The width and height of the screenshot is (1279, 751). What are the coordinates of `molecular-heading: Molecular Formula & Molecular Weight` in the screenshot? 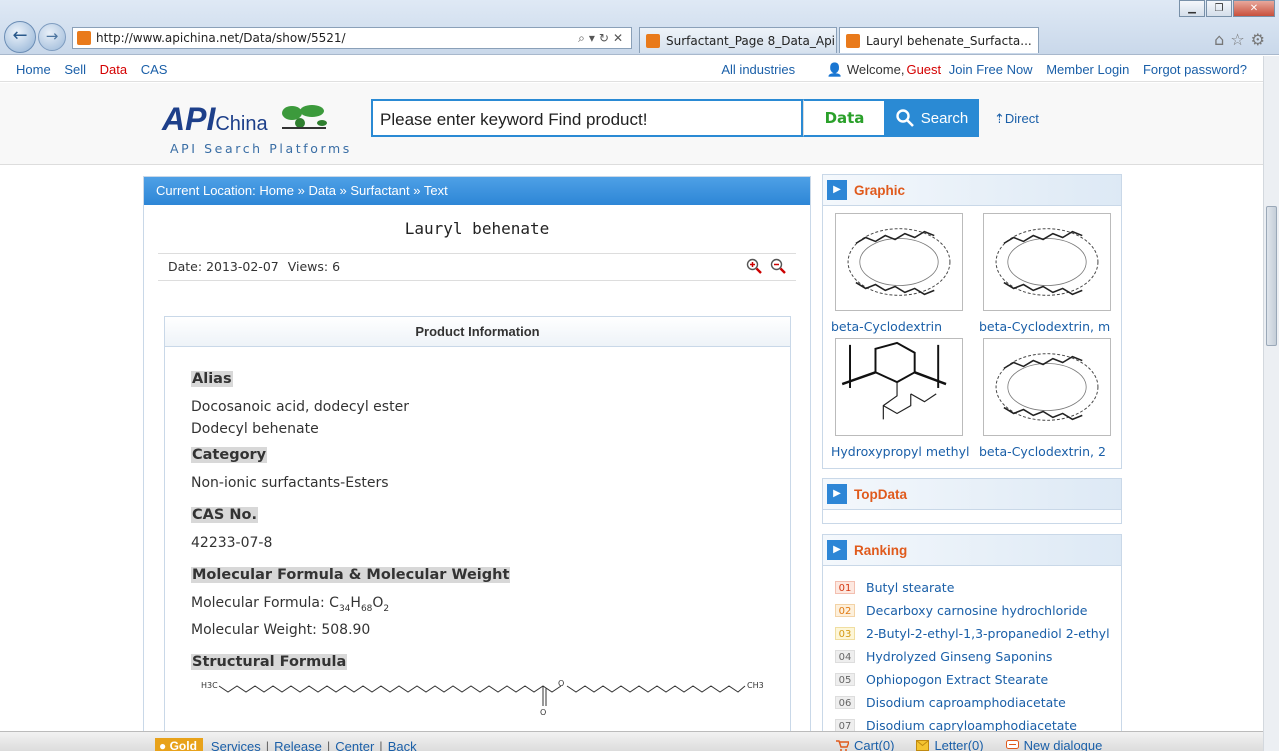 It's located at (351, 575).